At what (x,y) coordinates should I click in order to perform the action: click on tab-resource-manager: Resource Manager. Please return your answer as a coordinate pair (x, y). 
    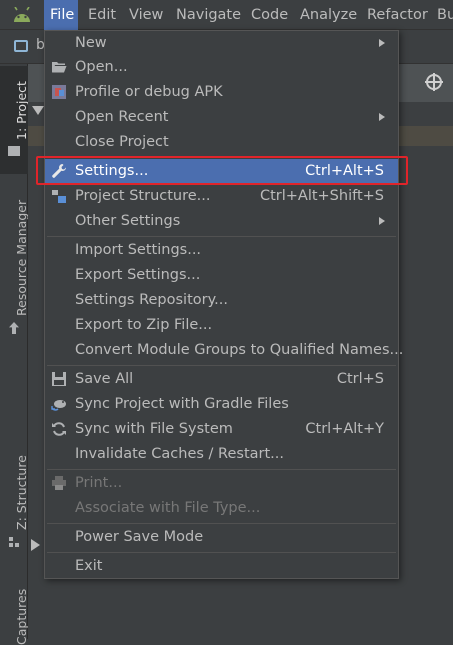
    Looking at the image, I should click on (21, 258).